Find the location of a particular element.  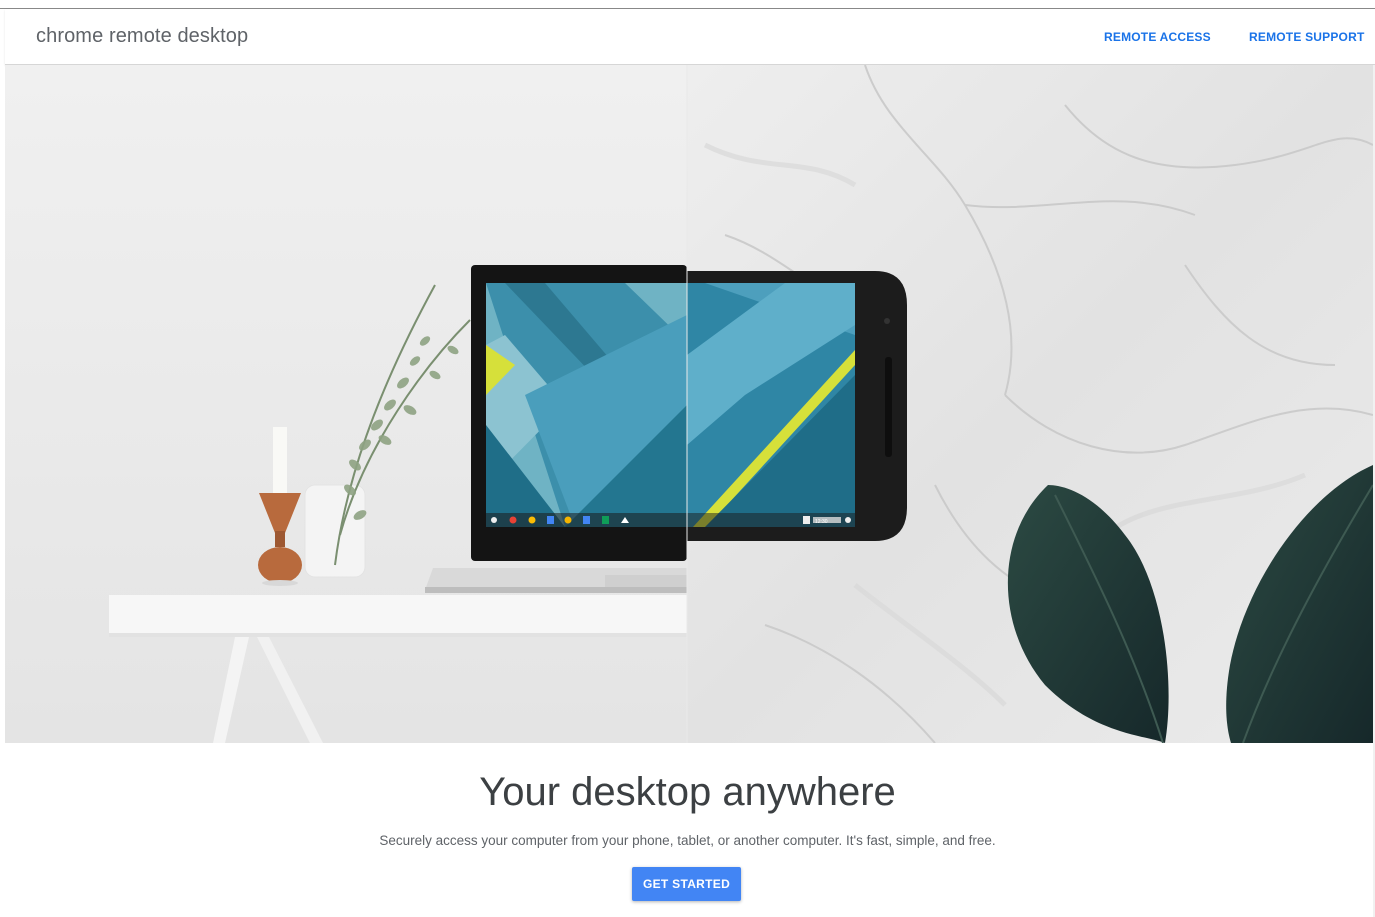

brand-logo-text: chrome remote desktop is located at coordinates (142, 36).